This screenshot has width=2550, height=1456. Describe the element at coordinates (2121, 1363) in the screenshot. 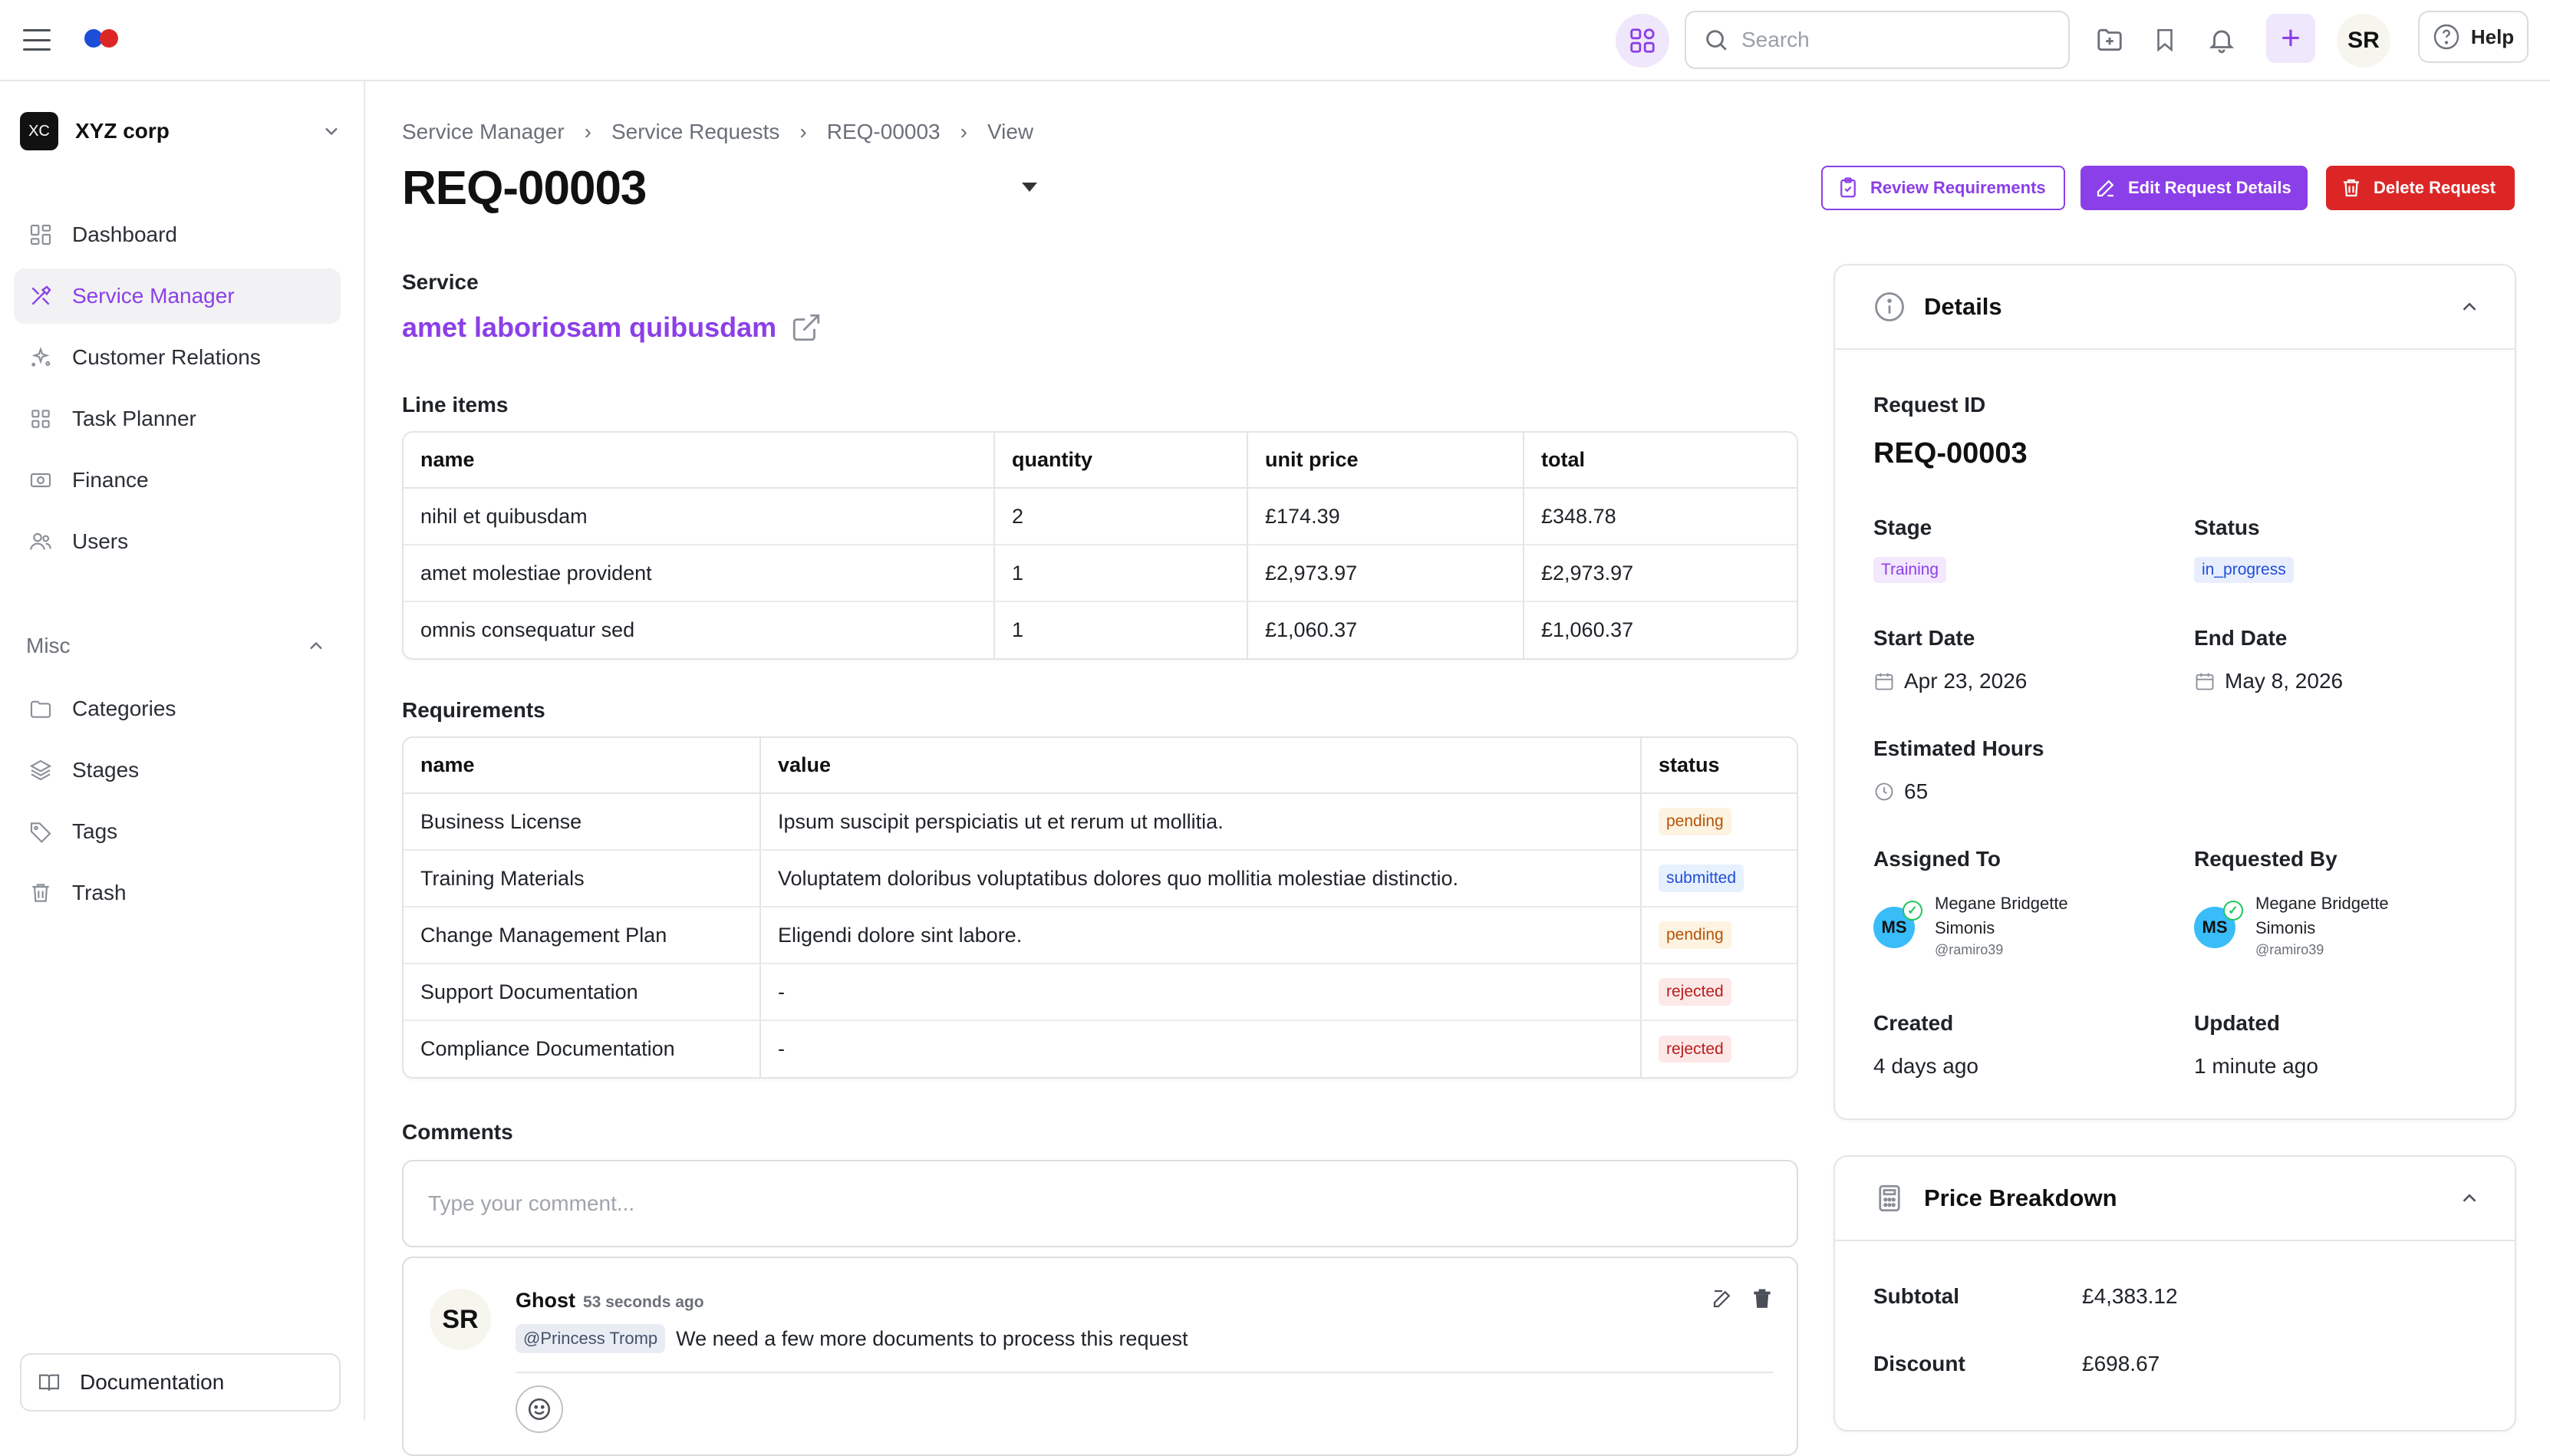

I see `discount-value: £698.67` at that location.